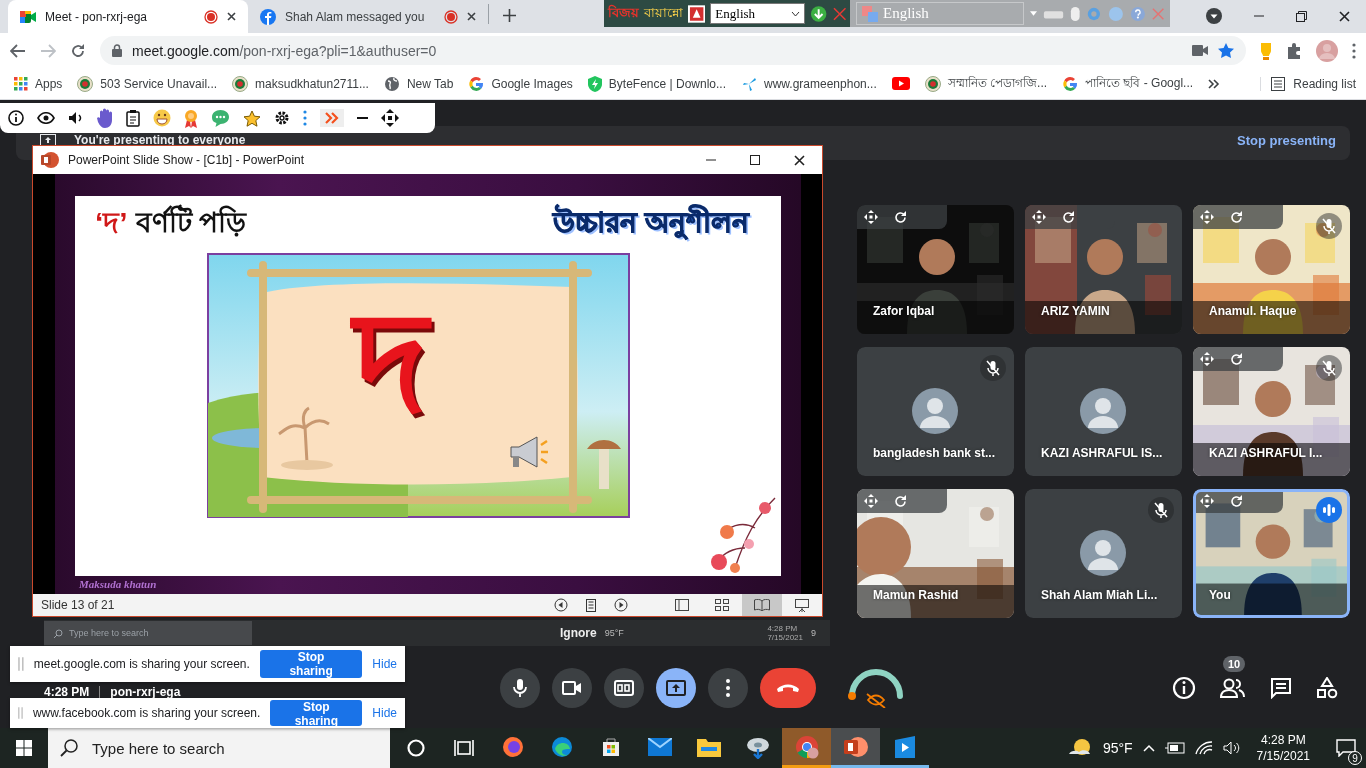  I want to click on app-name: বায়ান্নো, so click(663, 13).